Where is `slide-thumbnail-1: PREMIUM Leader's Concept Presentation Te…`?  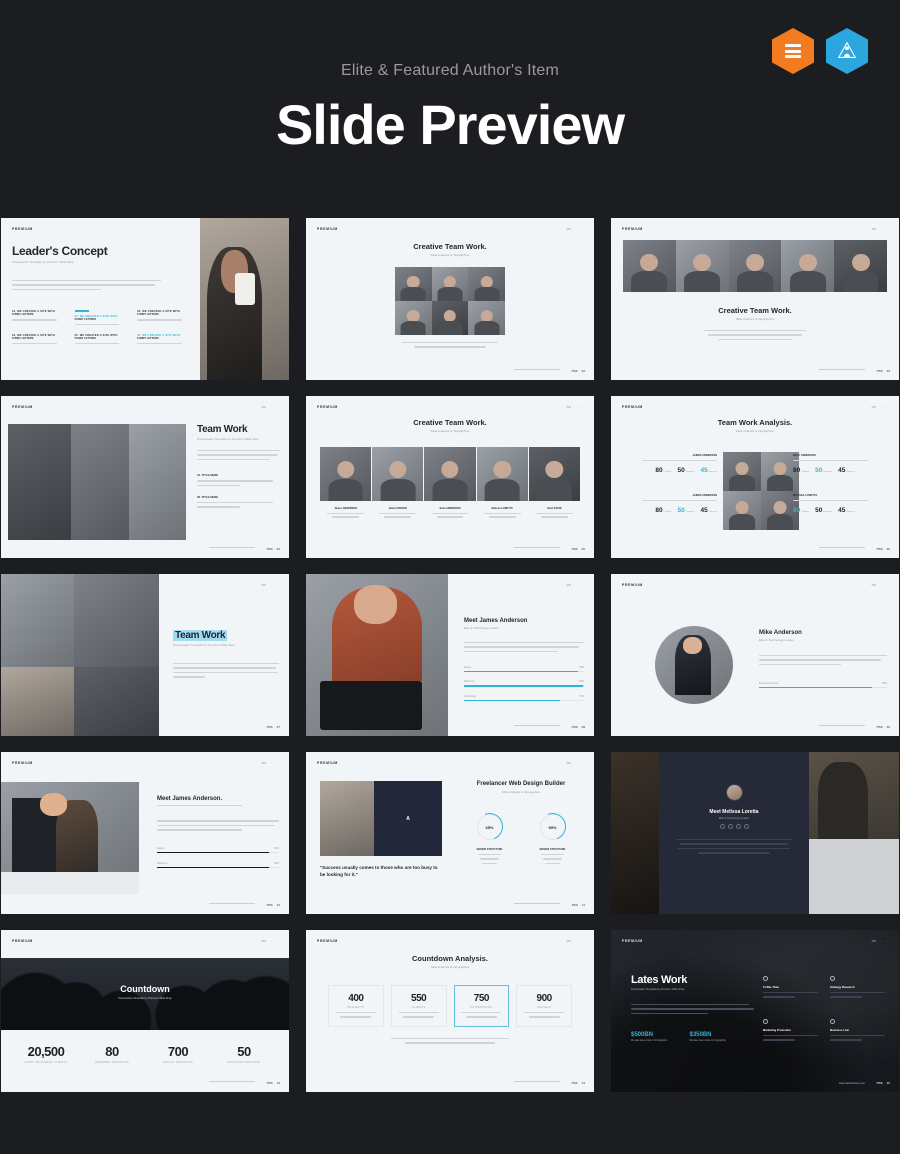 slide-thumbnail-1: PREMIUM Leader's Concept Presentation Te… is located at coordinates (145, 299).